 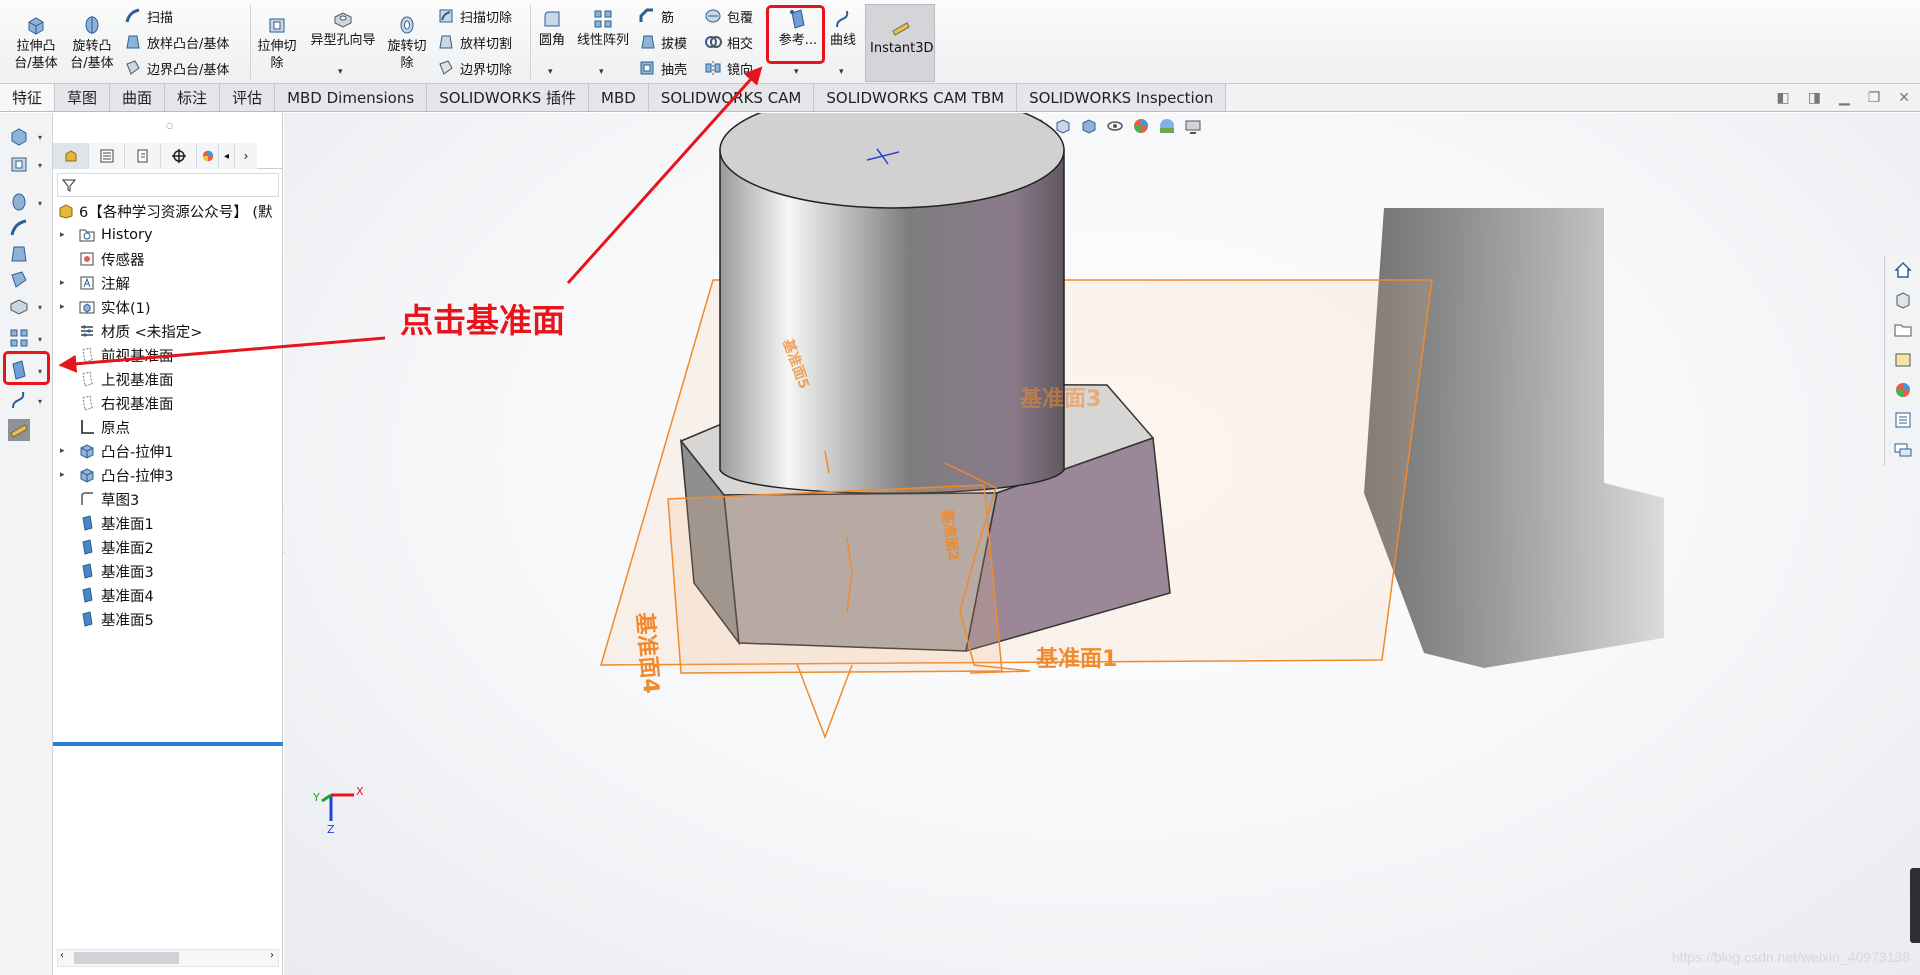 I want to click on file-explorer-icon, so click(x=1903, y=330).